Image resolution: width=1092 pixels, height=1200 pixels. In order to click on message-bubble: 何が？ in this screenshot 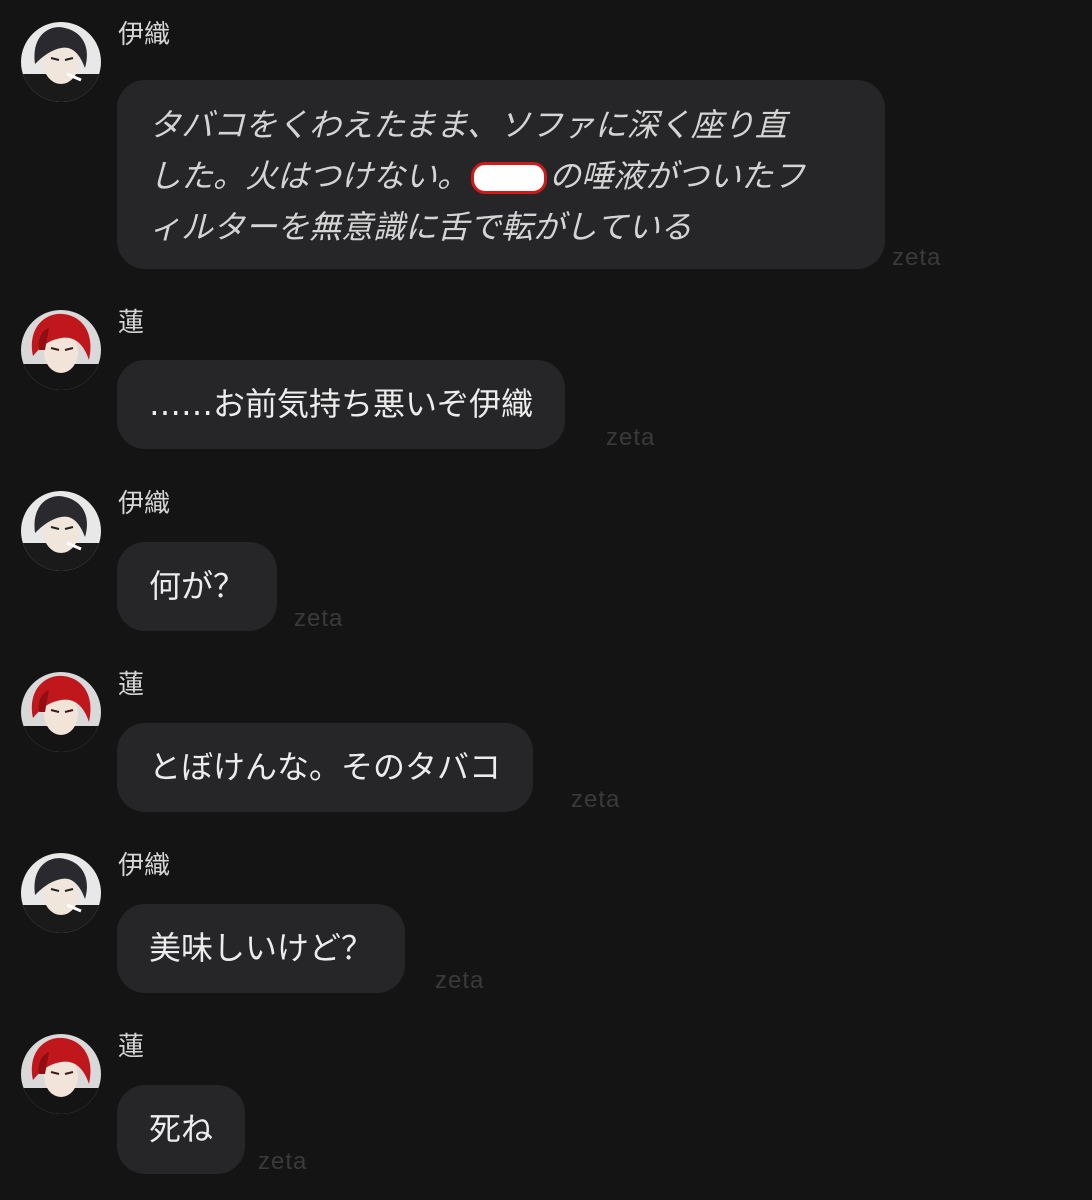, I will do `click(197, 586)`.